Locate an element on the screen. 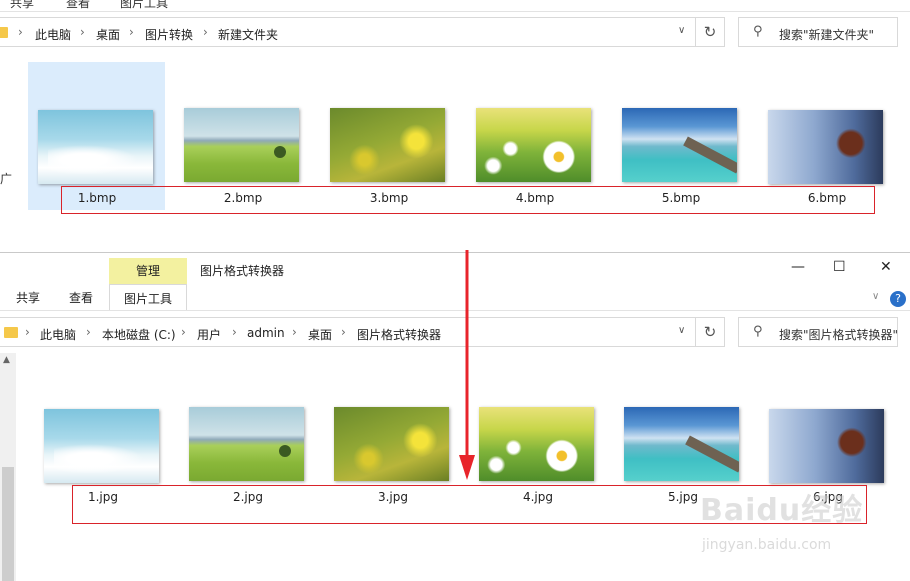 This screenshot has width=910, height=581. watermark: Baidu经验 jingyan.baidu.com is located at coordinates (785, 525).